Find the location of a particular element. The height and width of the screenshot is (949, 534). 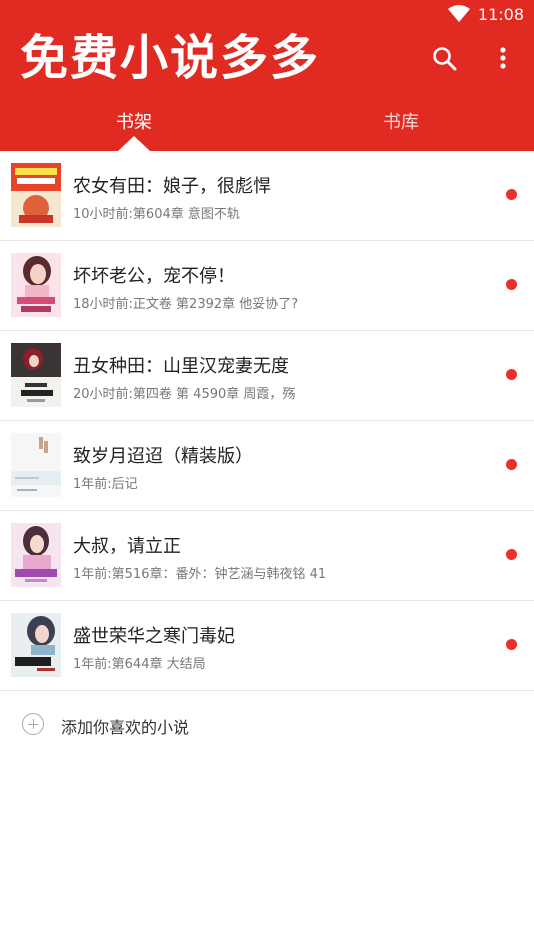

book-title: 致岁月迢迢（精装版） is located at coordinates (163, 456).